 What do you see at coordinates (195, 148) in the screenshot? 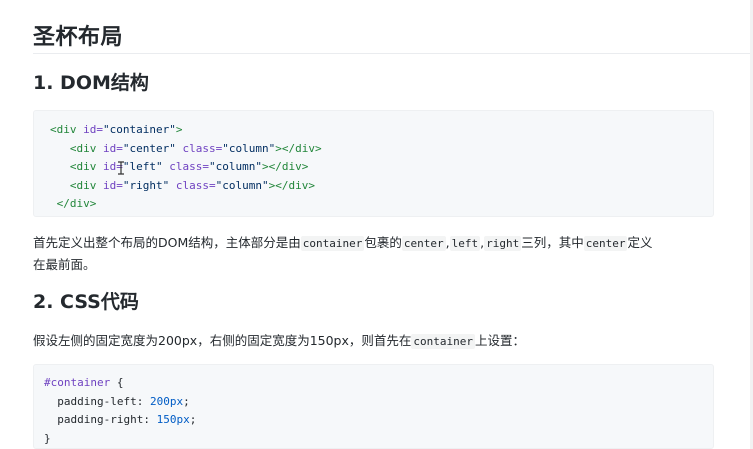
I see `code-line-2: <div id="center" class="column"></div>` at bounding box center [195, 148].